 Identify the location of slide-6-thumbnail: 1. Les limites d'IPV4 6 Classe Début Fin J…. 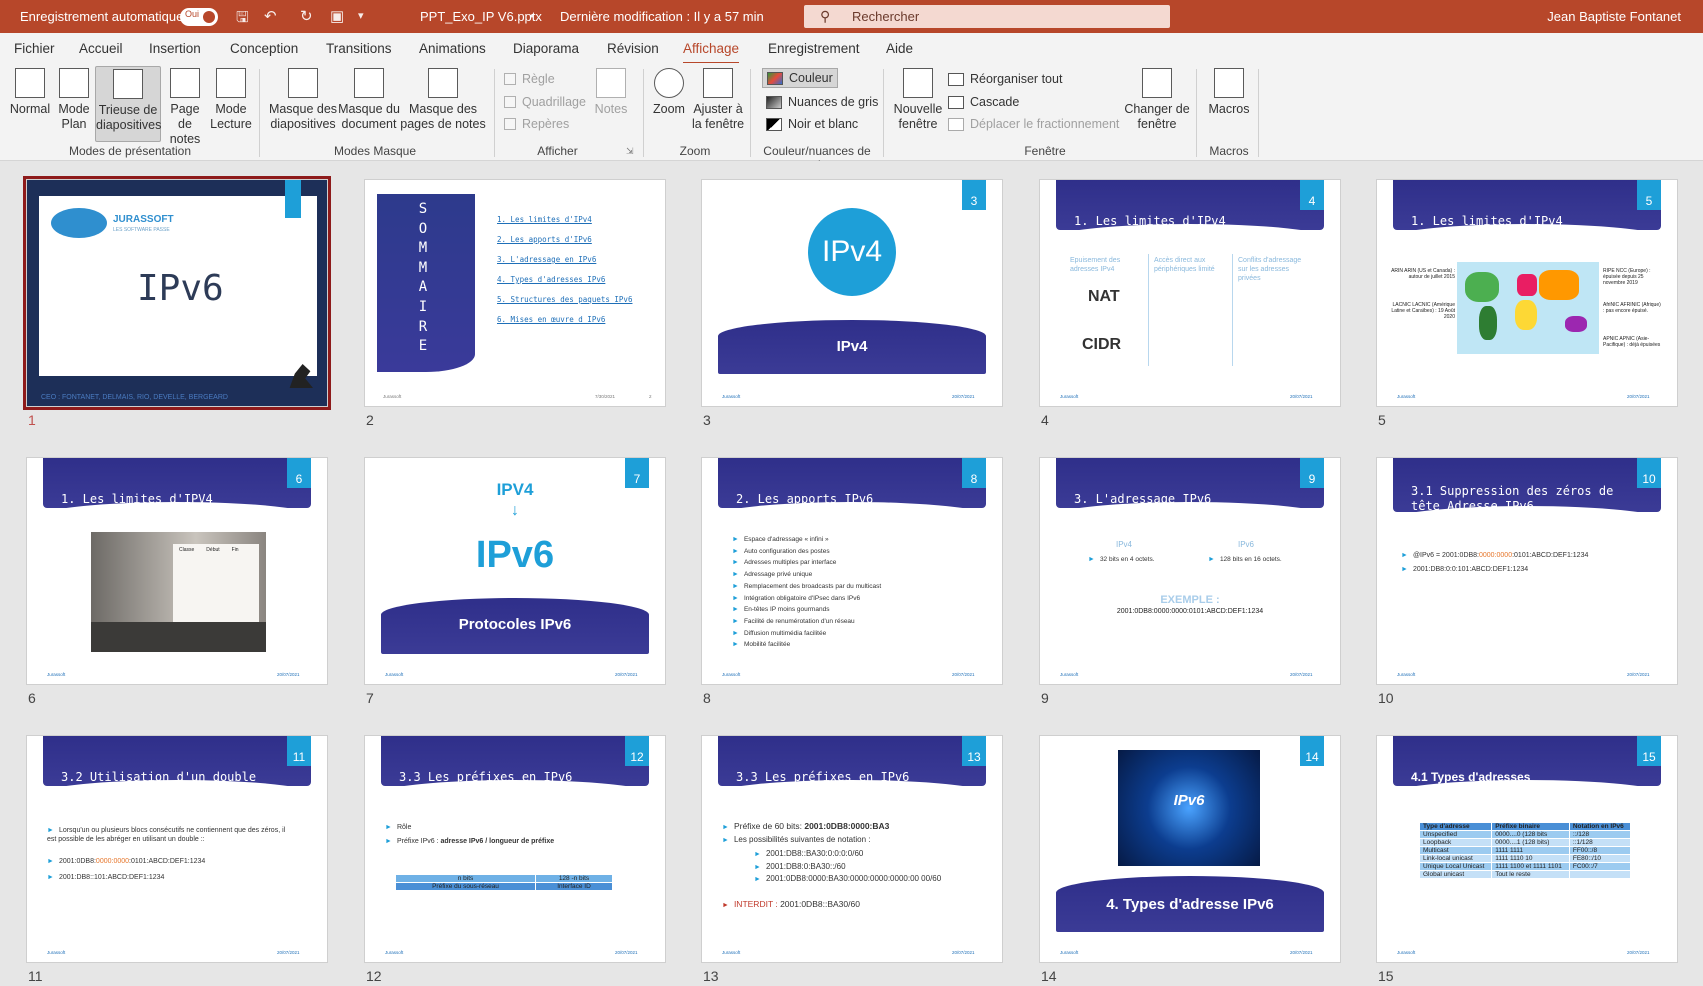
(177, 571).